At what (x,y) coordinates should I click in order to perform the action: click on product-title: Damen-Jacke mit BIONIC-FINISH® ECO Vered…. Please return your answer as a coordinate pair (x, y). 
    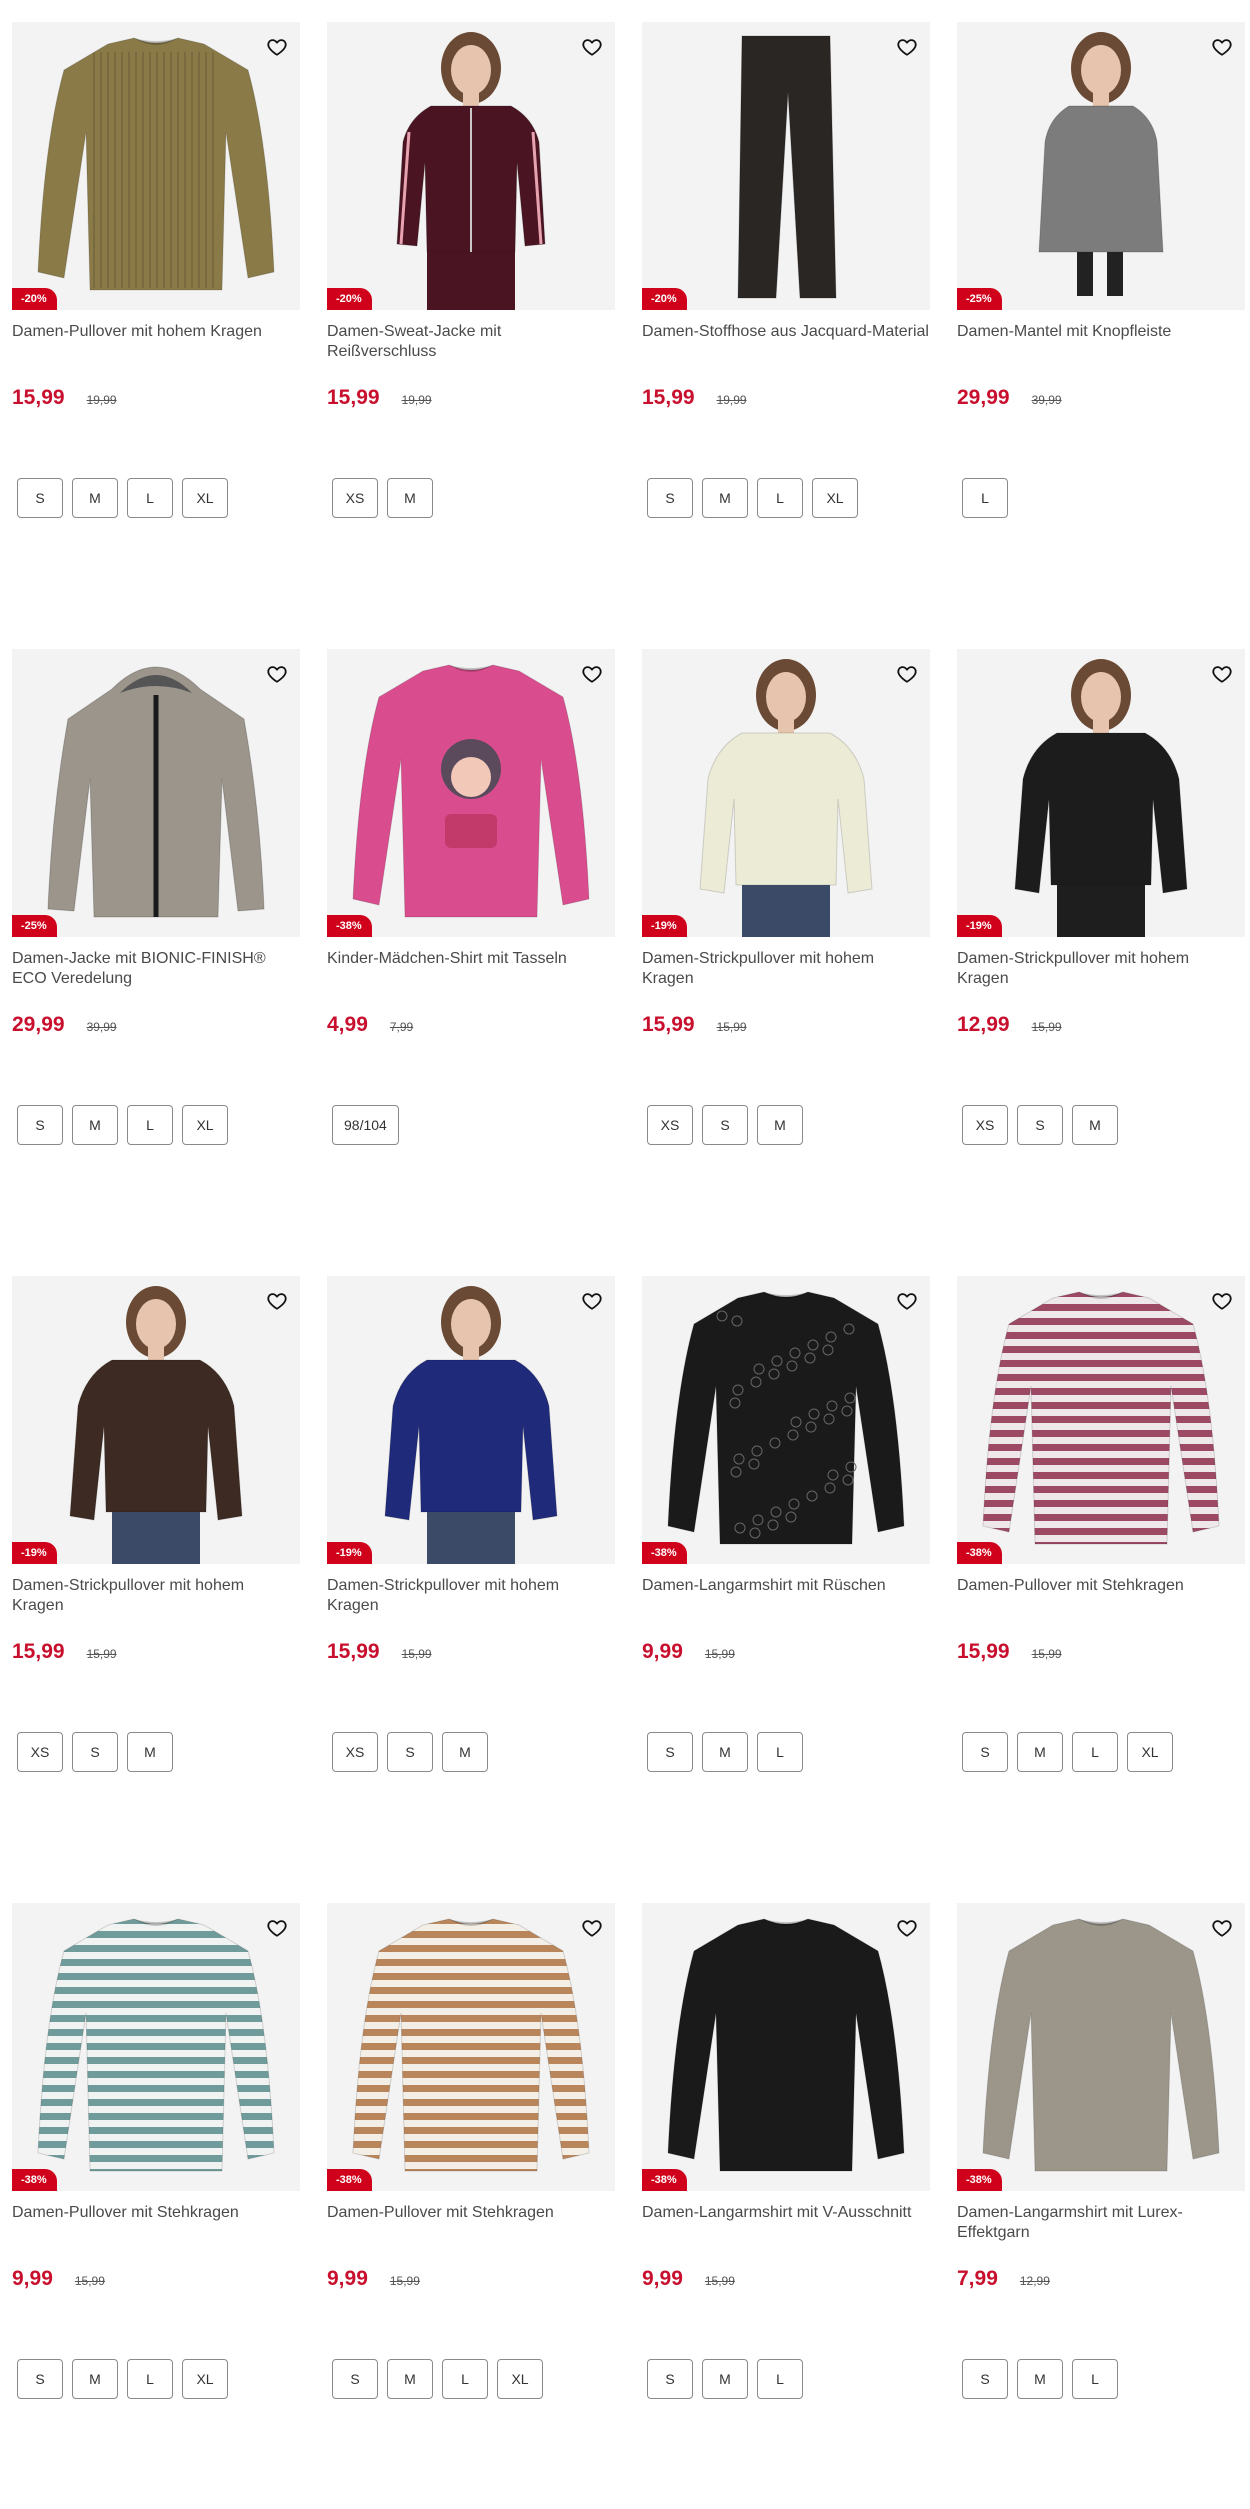
    Looking at the image, I should click on (156, 971).